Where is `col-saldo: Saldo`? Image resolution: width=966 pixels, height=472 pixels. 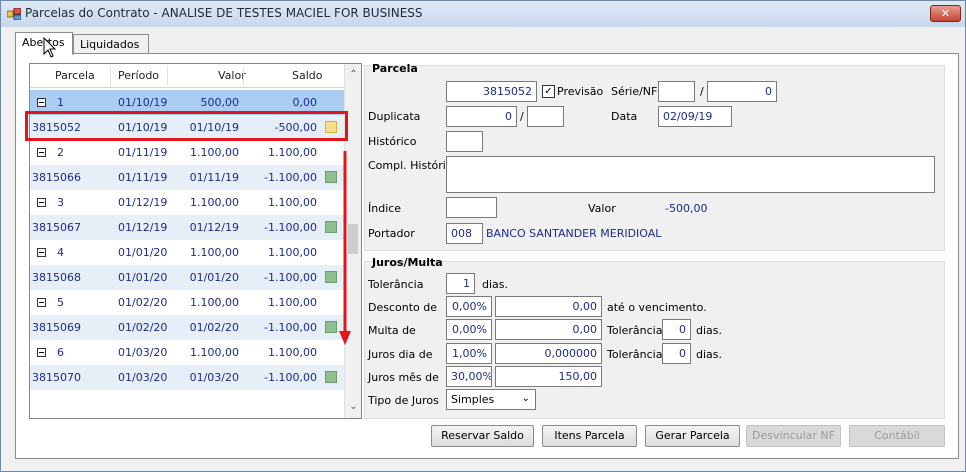 col-saldo: Saldo is located at coordinates (307, 75).